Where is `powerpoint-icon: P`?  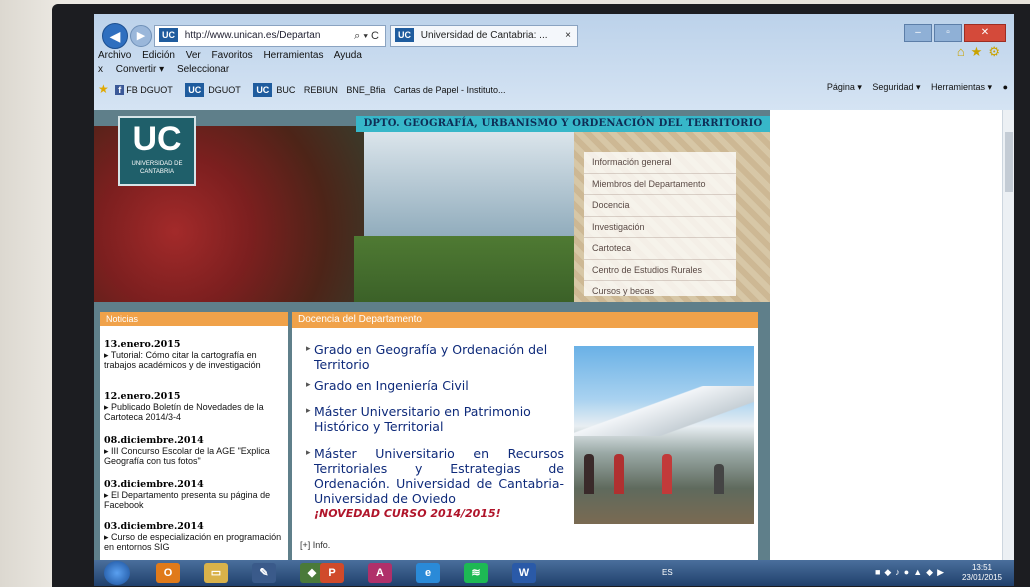
powerpoint-icon: P is located at coordinates (332, 573).